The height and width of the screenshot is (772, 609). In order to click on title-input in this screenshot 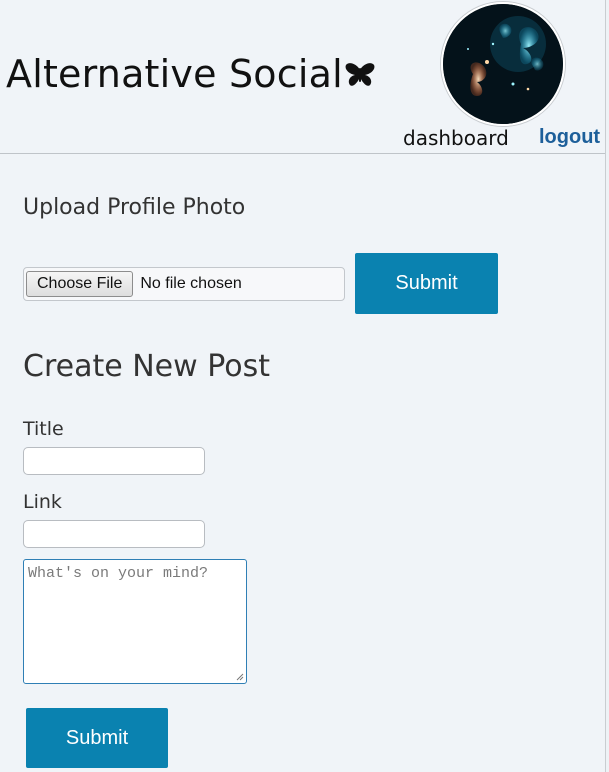, I will do `click(114, 461)`.